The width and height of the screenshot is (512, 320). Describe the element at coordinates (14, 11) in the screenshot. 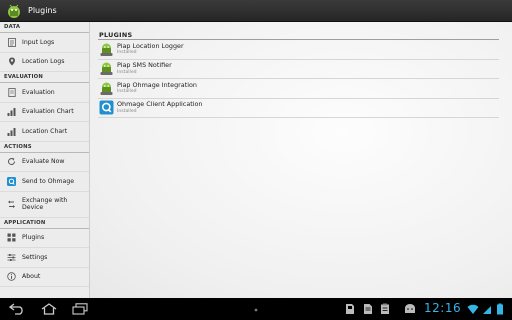

I see `app-logo-icon` at that location.